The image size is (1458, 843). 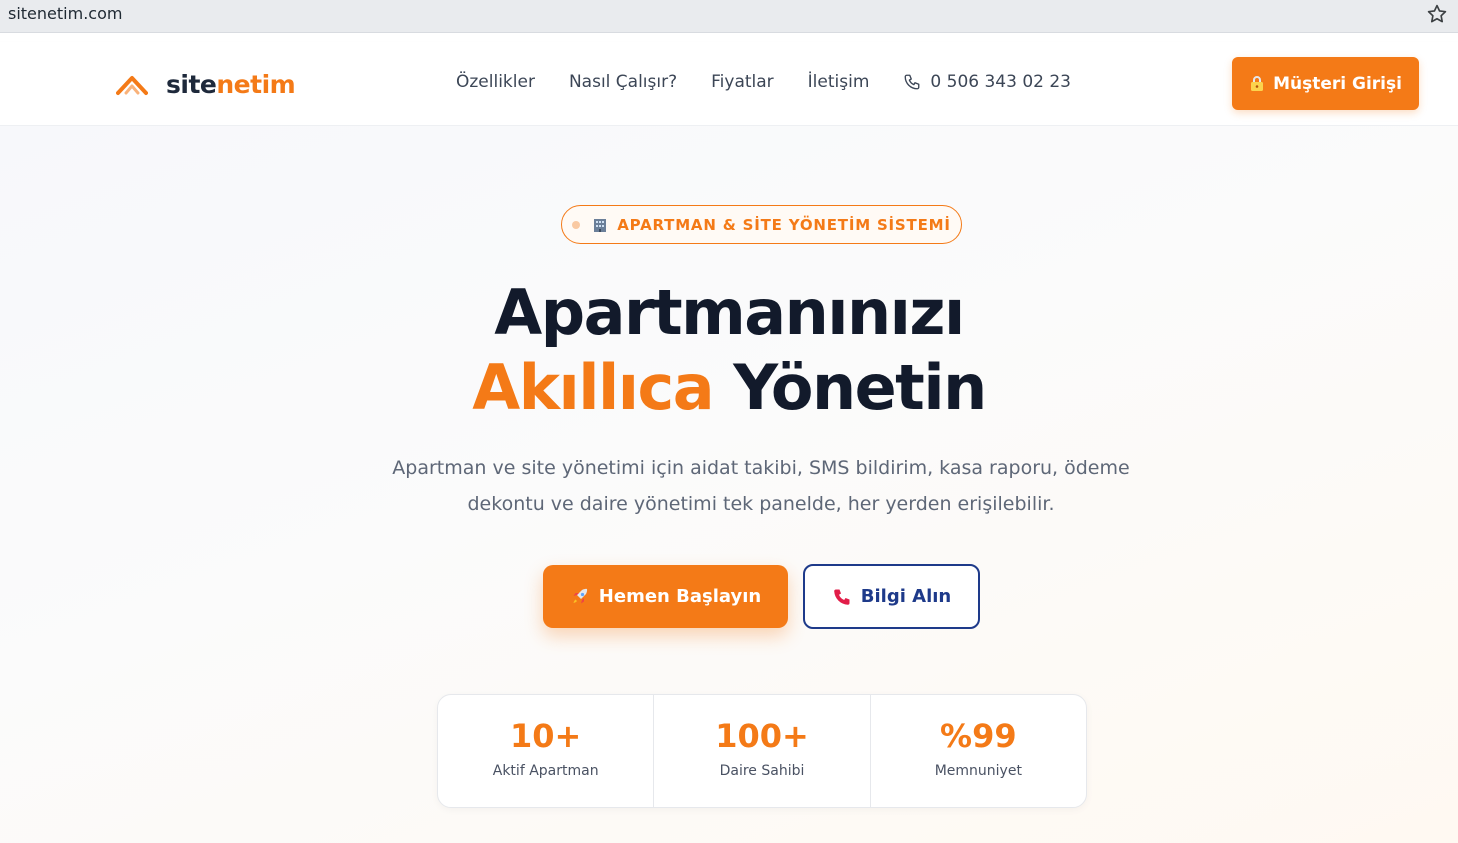 What do you see at coordinates (841, 597) in the screenshot?
I see `phone-receiver-icon` at bounding box center [841, 597].